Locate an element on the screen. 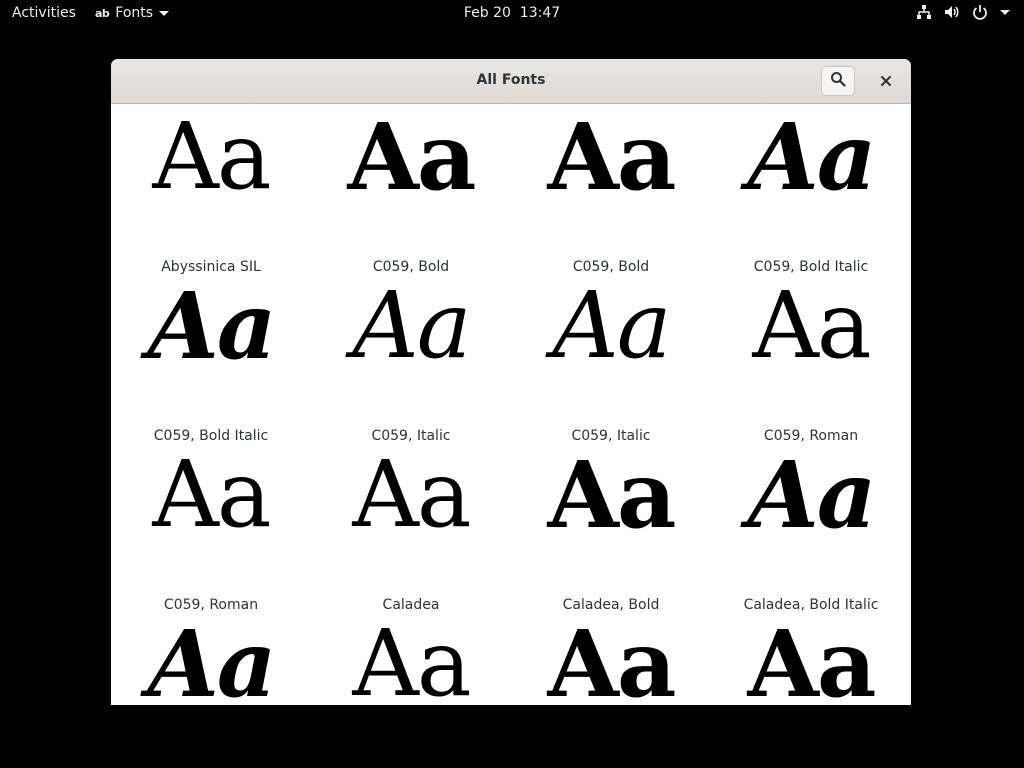 The height and width of the screenshot is (768, 1024). system-status-menu is located at coordinates (963, 12).